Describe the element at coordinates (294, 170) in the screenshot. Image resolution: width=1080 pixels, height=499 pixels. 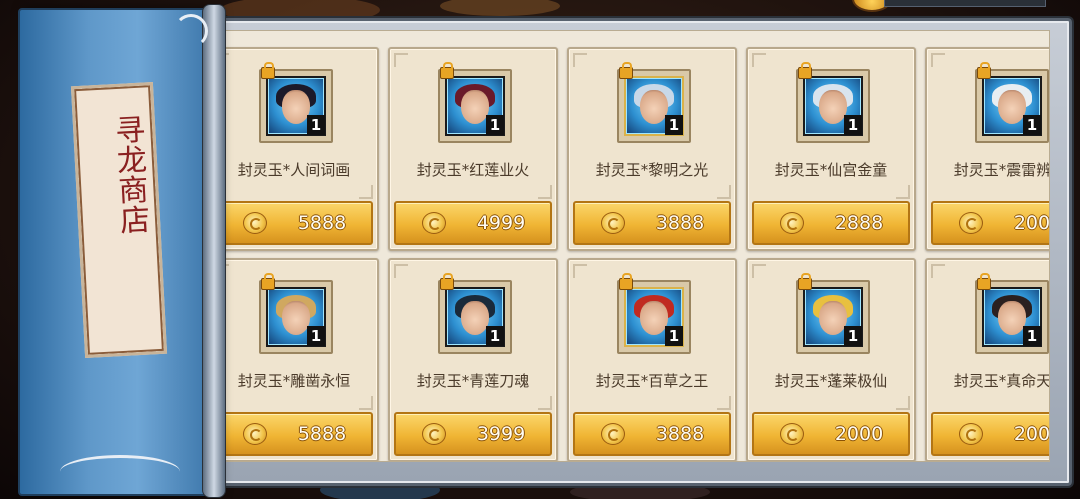
I see `item-name: 封灵玉*人间词画` at that location.